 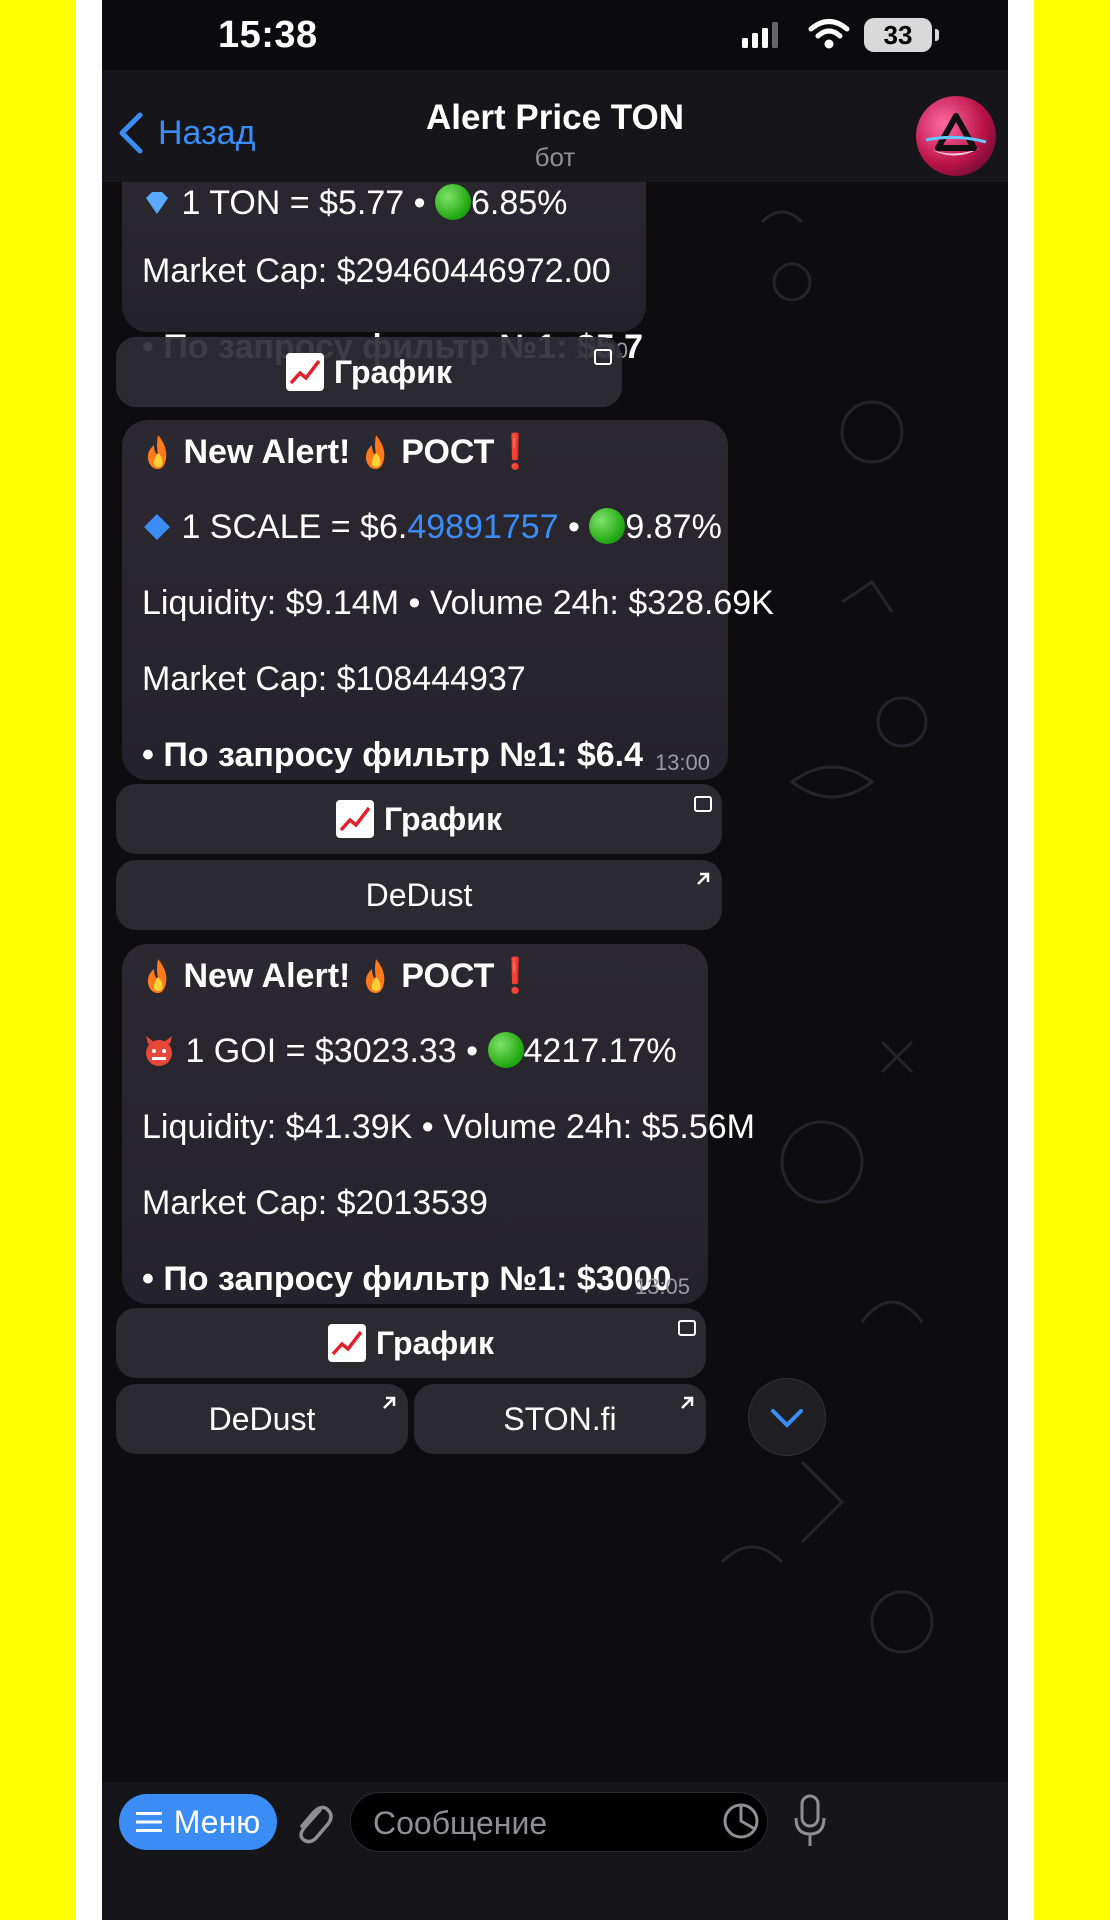 What do you see at coordinates (312, 1822) in the screenshot?
I see `attach-icon` at bounding box center [312, 1822].